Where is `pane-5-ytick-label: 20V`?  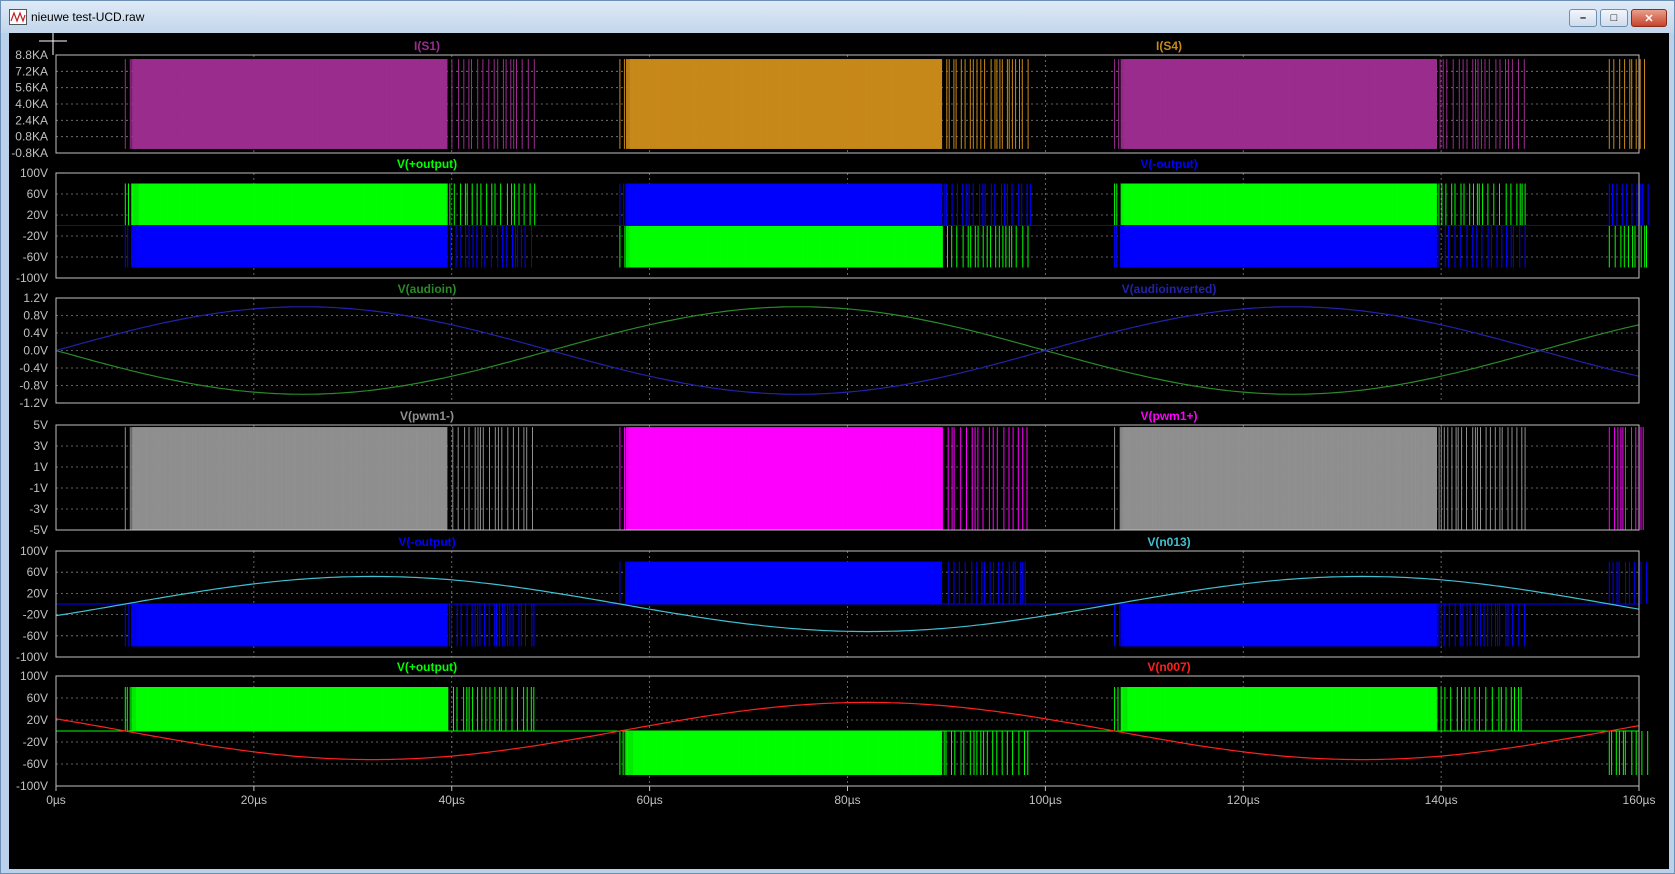 pane-5-ytick-label: 20V is located at coordinates (37, 593).